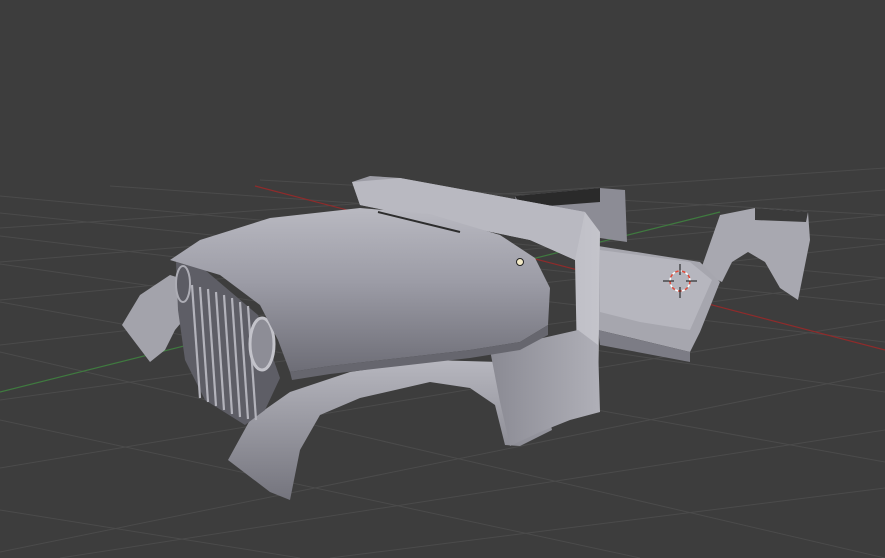 This screenshot has width=885, height=558. I want to click on object-origin-dot, so click(520, 262).